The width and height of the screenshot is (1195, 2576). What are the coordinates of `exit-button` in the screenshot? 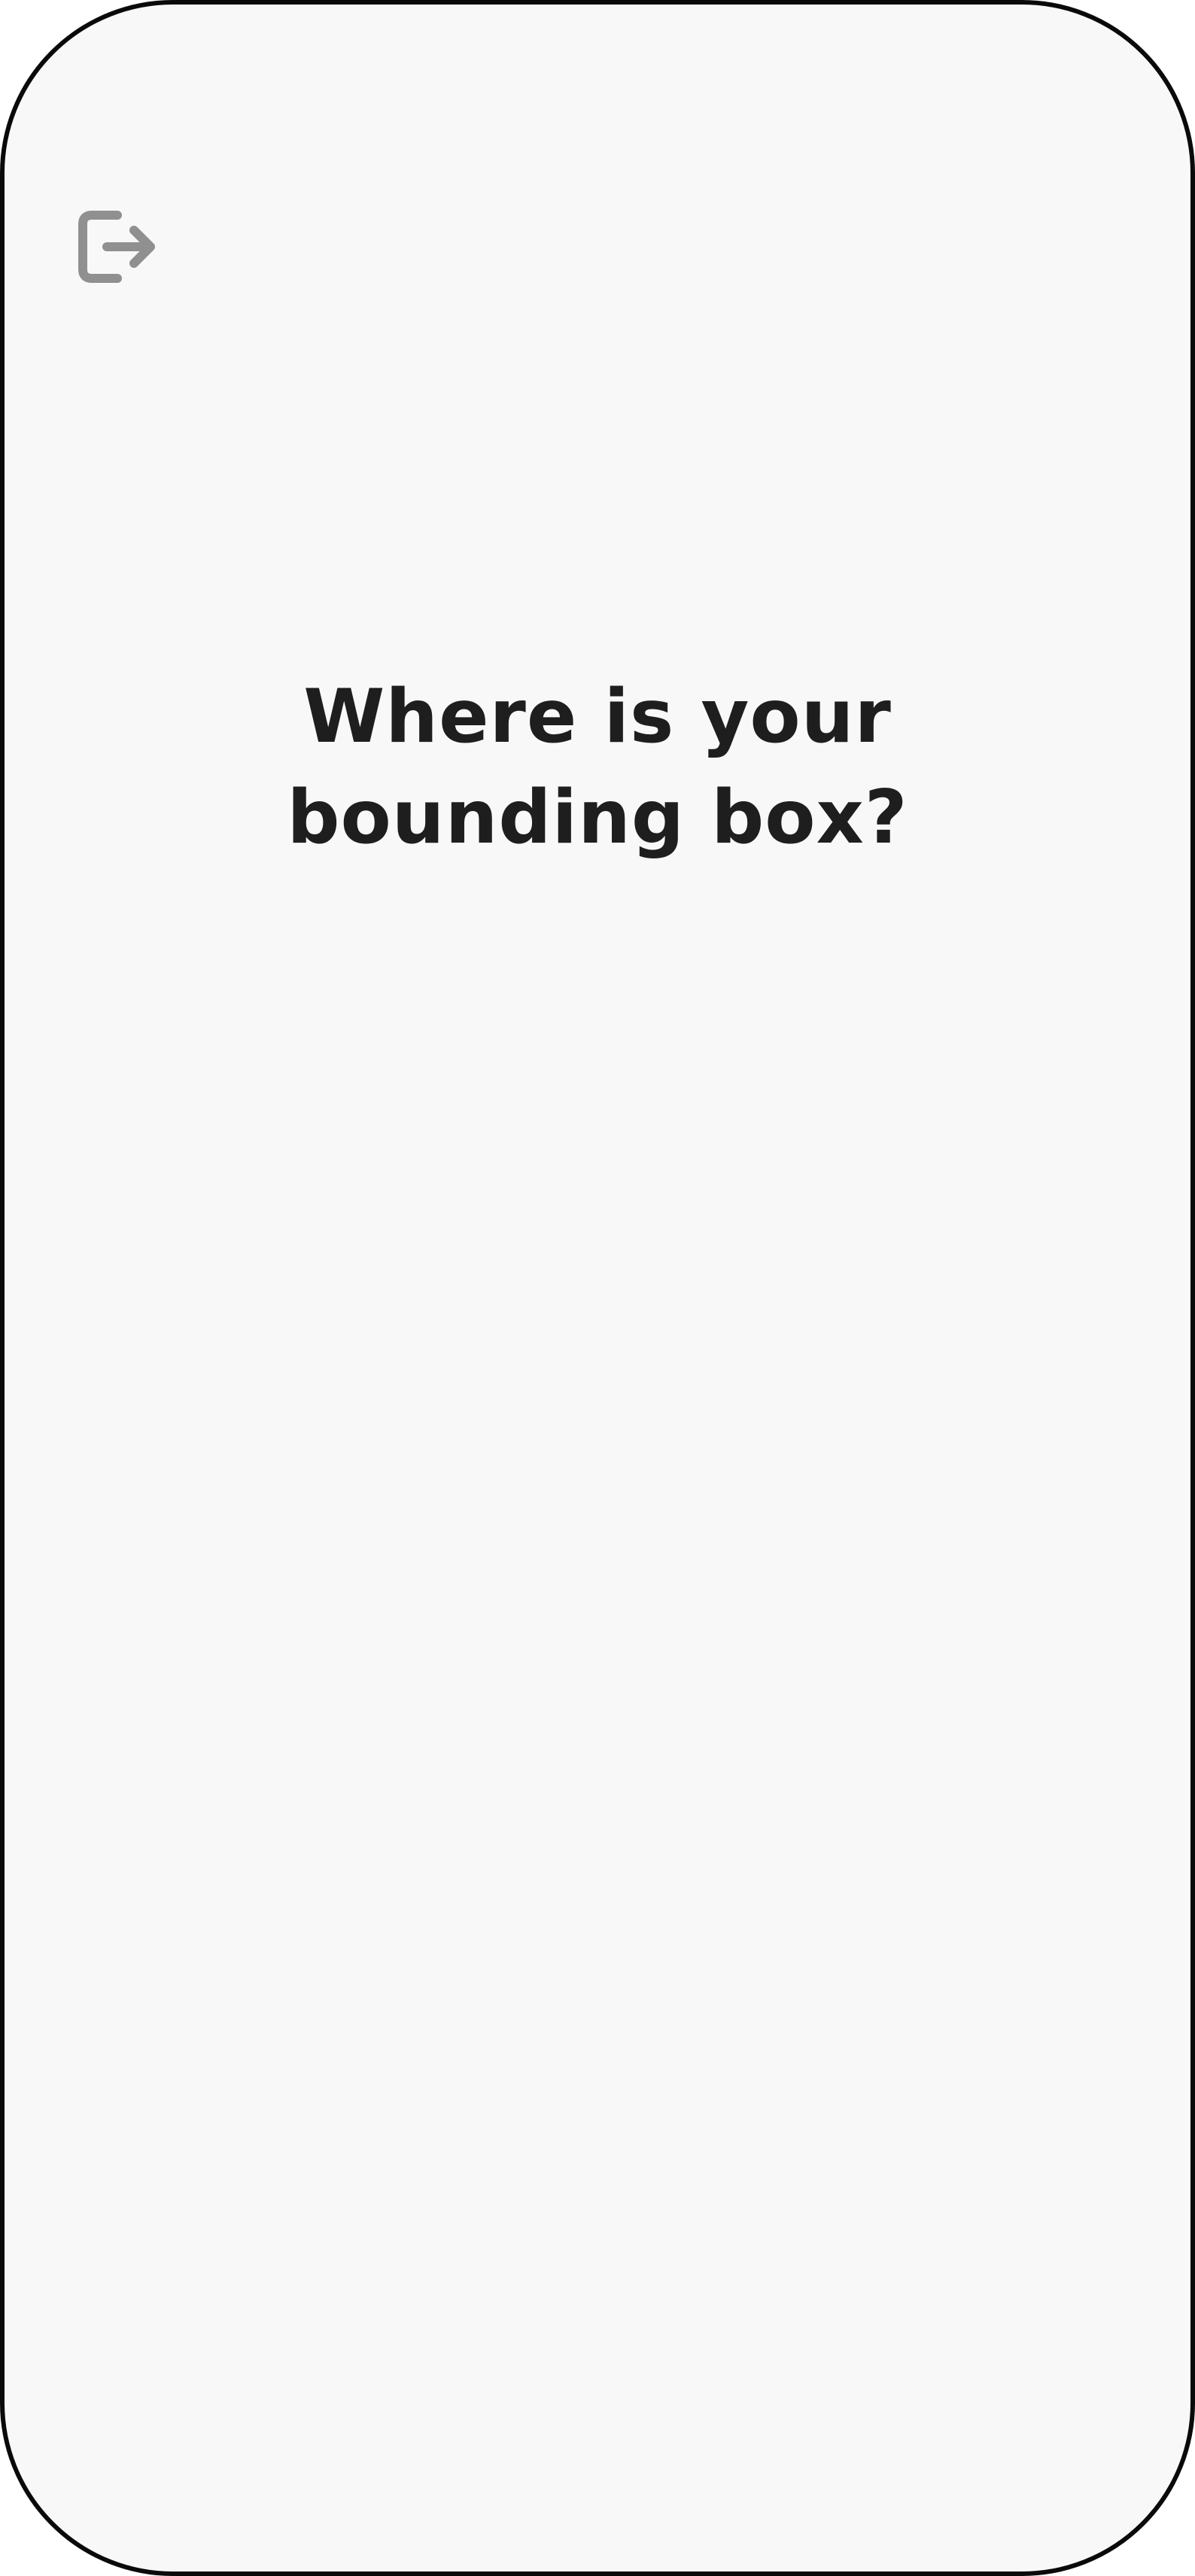 It's located at (119, 246).